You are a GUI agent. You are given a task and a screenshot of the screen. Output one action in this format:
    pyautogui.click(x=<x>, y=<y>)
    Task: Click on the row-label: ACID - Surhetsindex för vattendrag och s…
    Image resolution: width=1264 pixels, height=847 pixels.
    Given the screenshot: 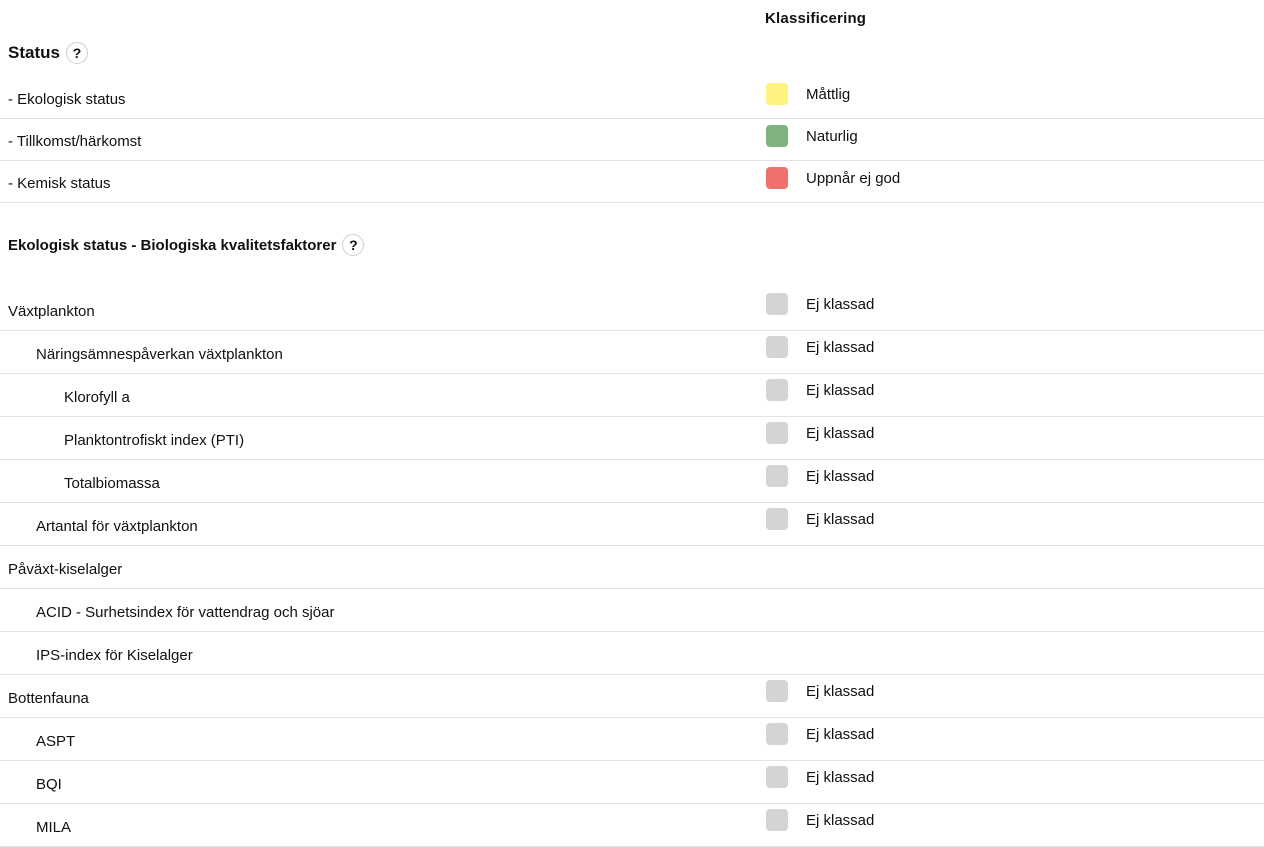 What is the action you would take?
    pyautogui.click(x=185, y=612)
    